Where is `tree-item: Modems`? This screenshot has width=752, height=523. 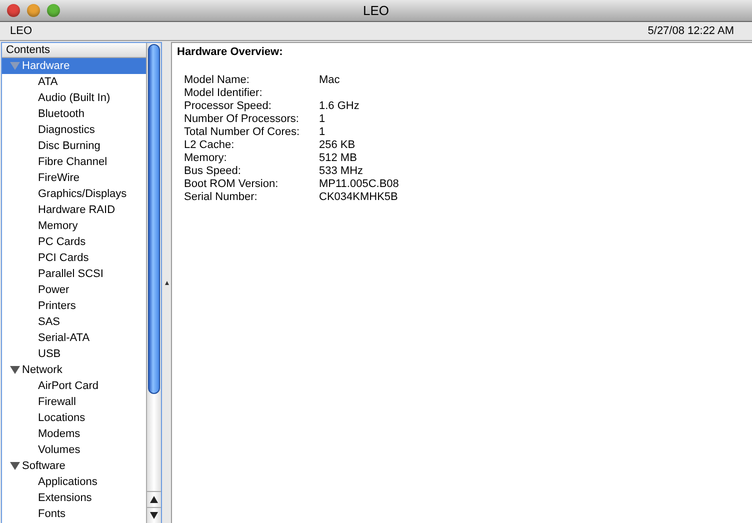 tree-item: Modems is located at coordinates (74, 434).